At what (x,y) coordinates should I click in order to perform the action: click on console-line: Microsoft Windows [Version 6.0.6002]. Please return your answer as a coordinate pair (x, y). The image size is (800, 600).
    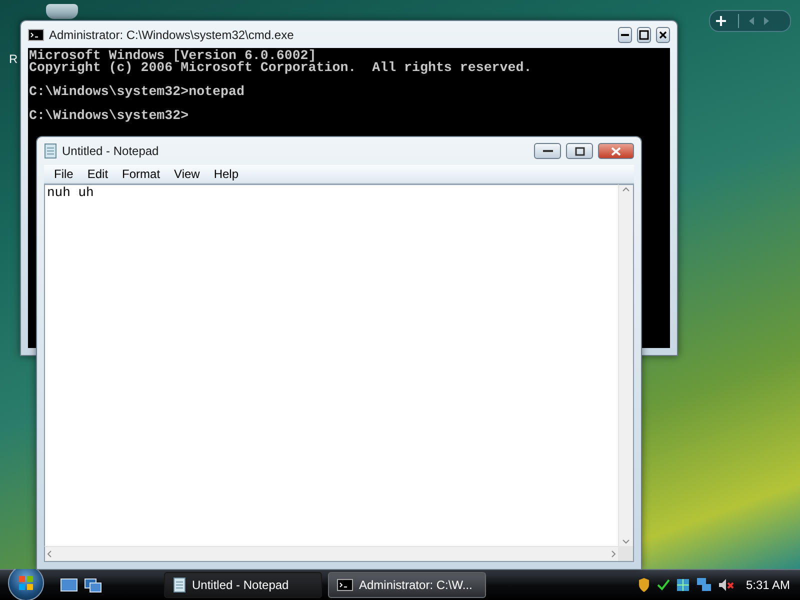
    Looking at the image, I should click on (172, 56).